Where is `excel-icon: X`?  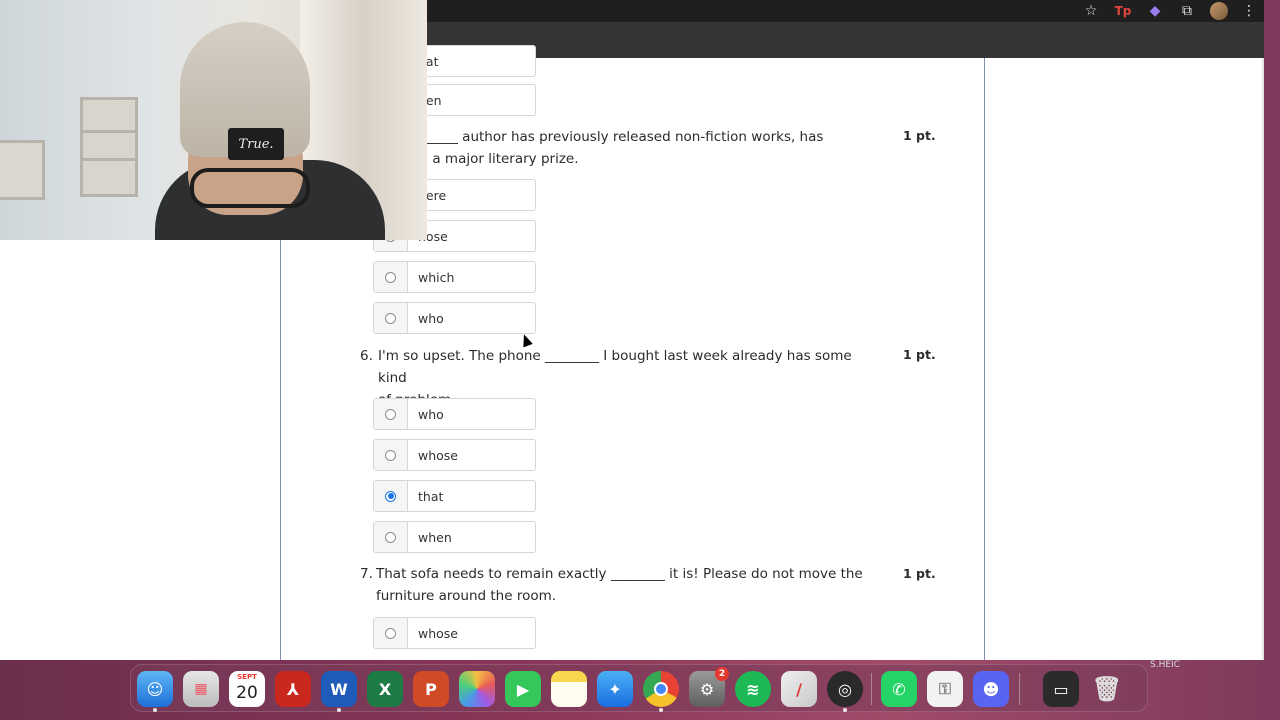 excel-icon: X is located at coordinates (385, 689).